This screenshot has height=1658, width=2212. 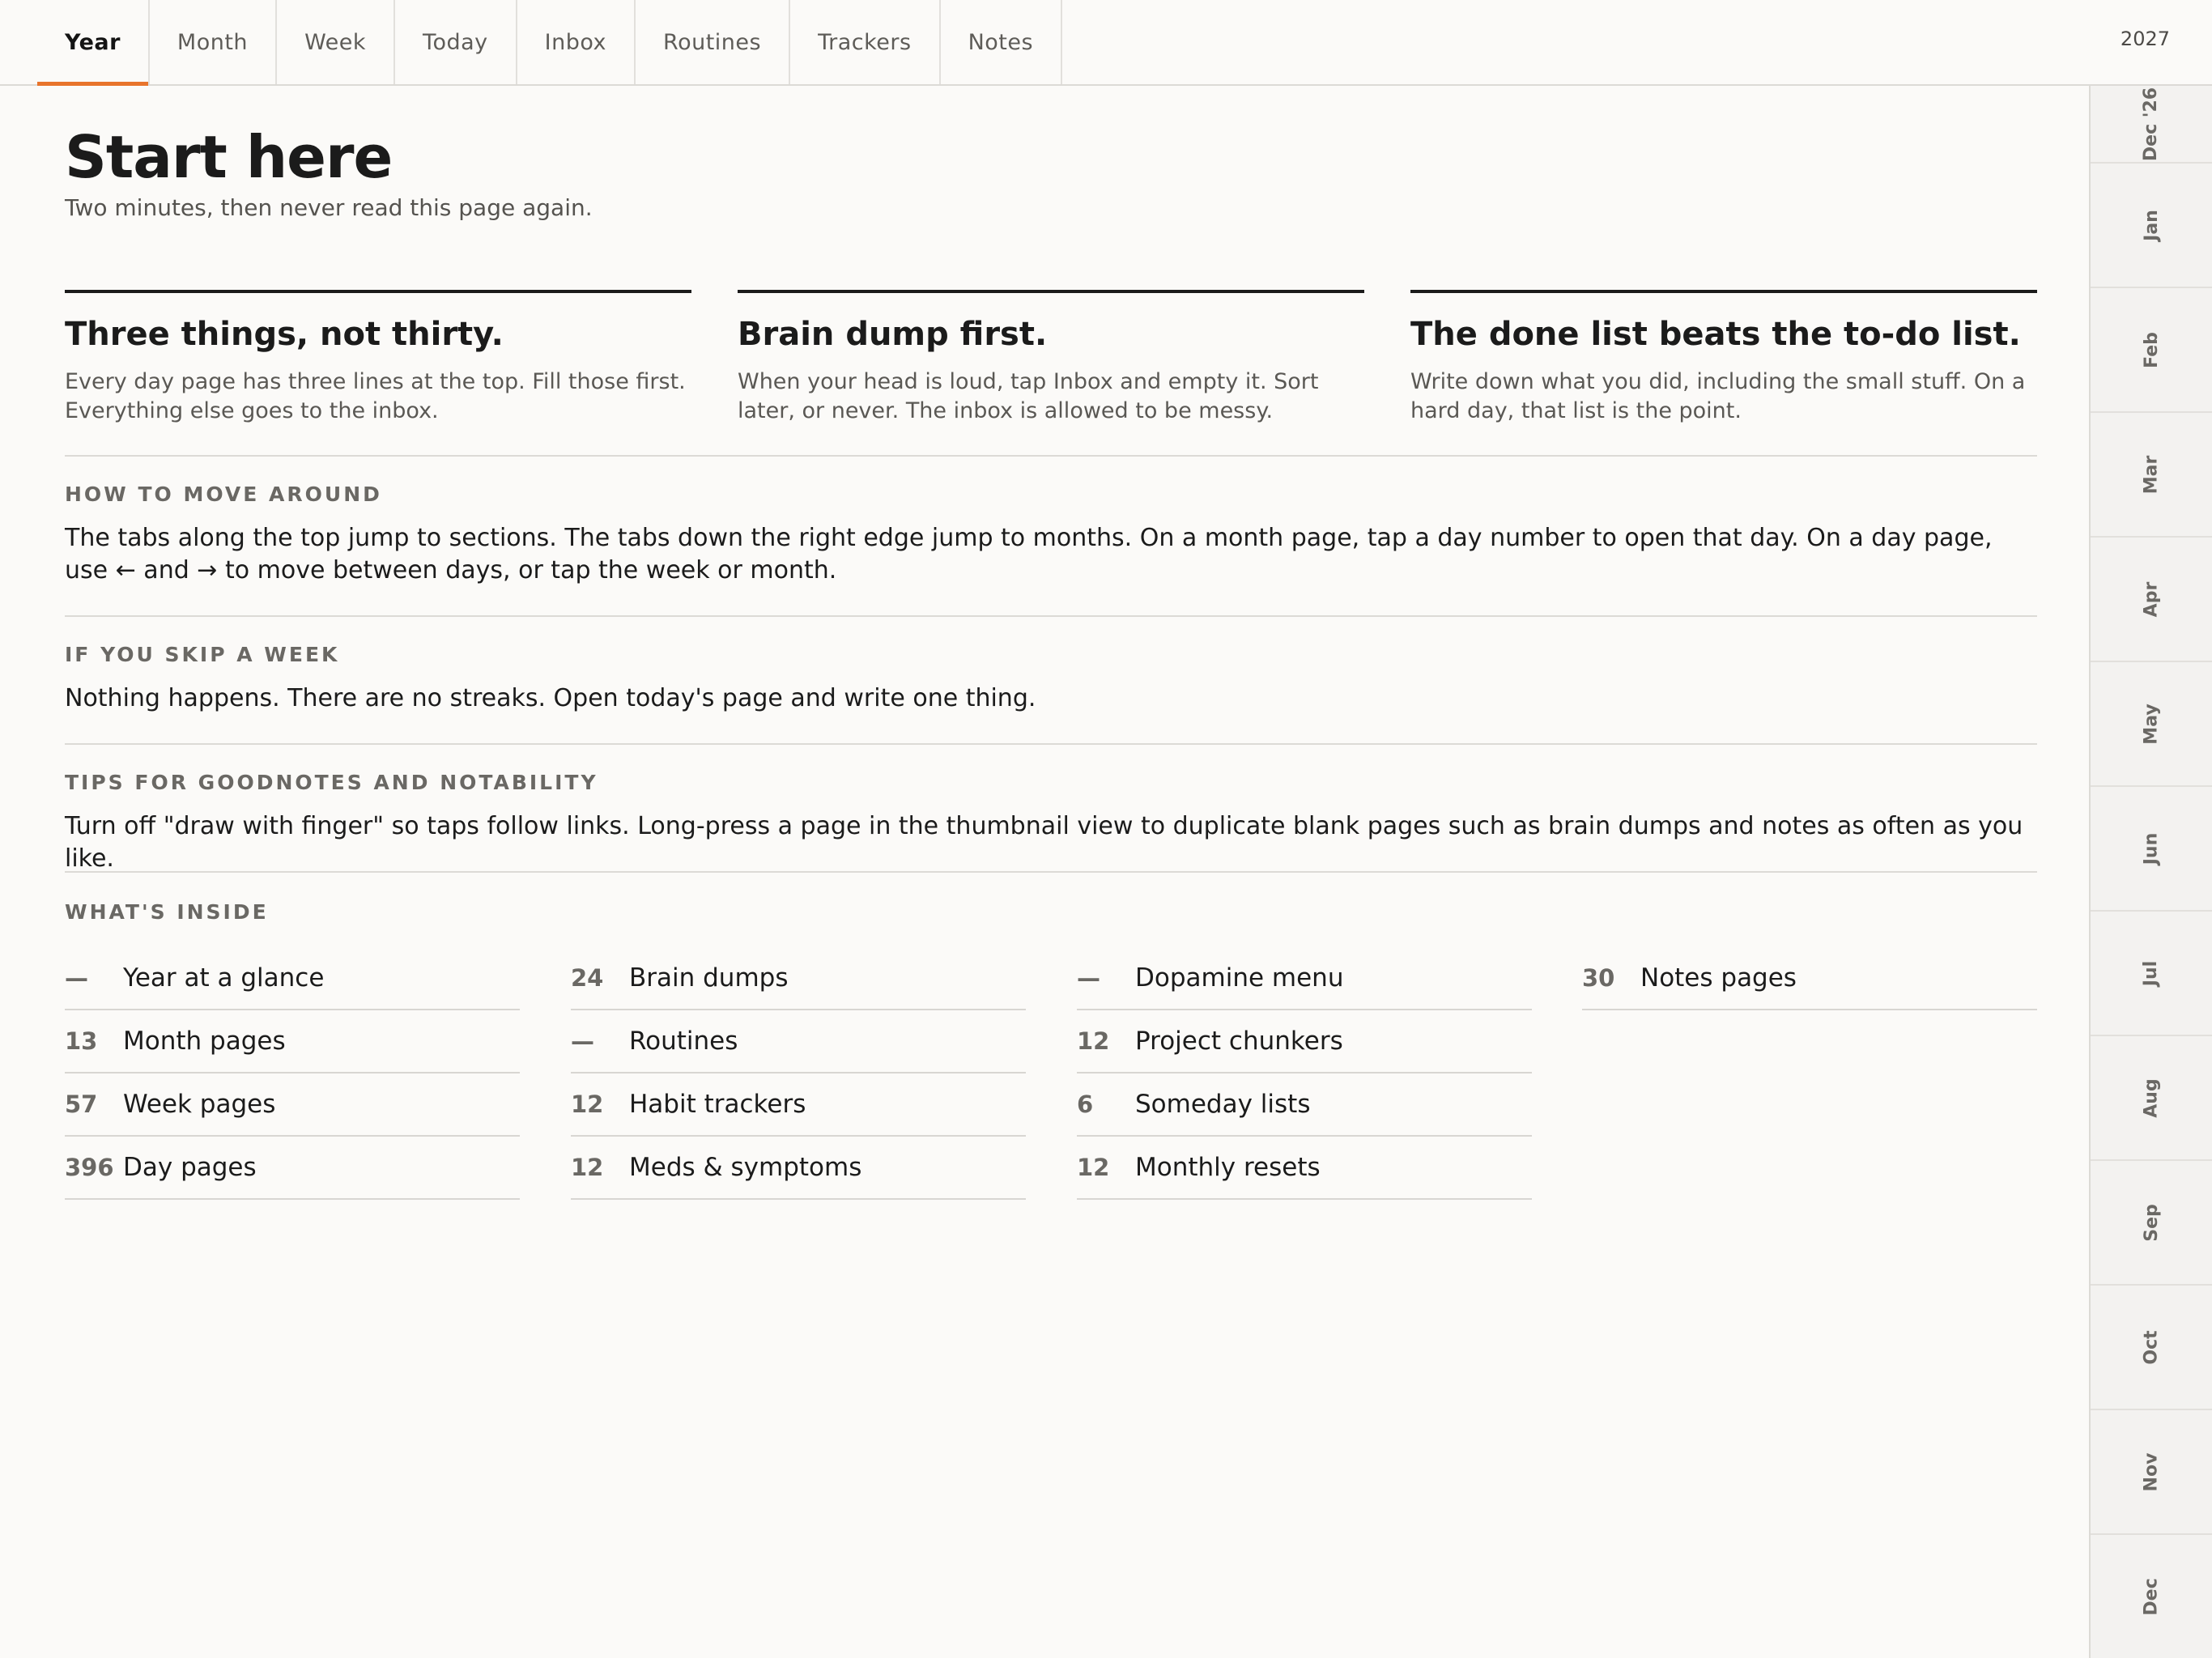 I want to click on whats-inside-label: WHAT'S INSIDE, so click(x=167, y=912).